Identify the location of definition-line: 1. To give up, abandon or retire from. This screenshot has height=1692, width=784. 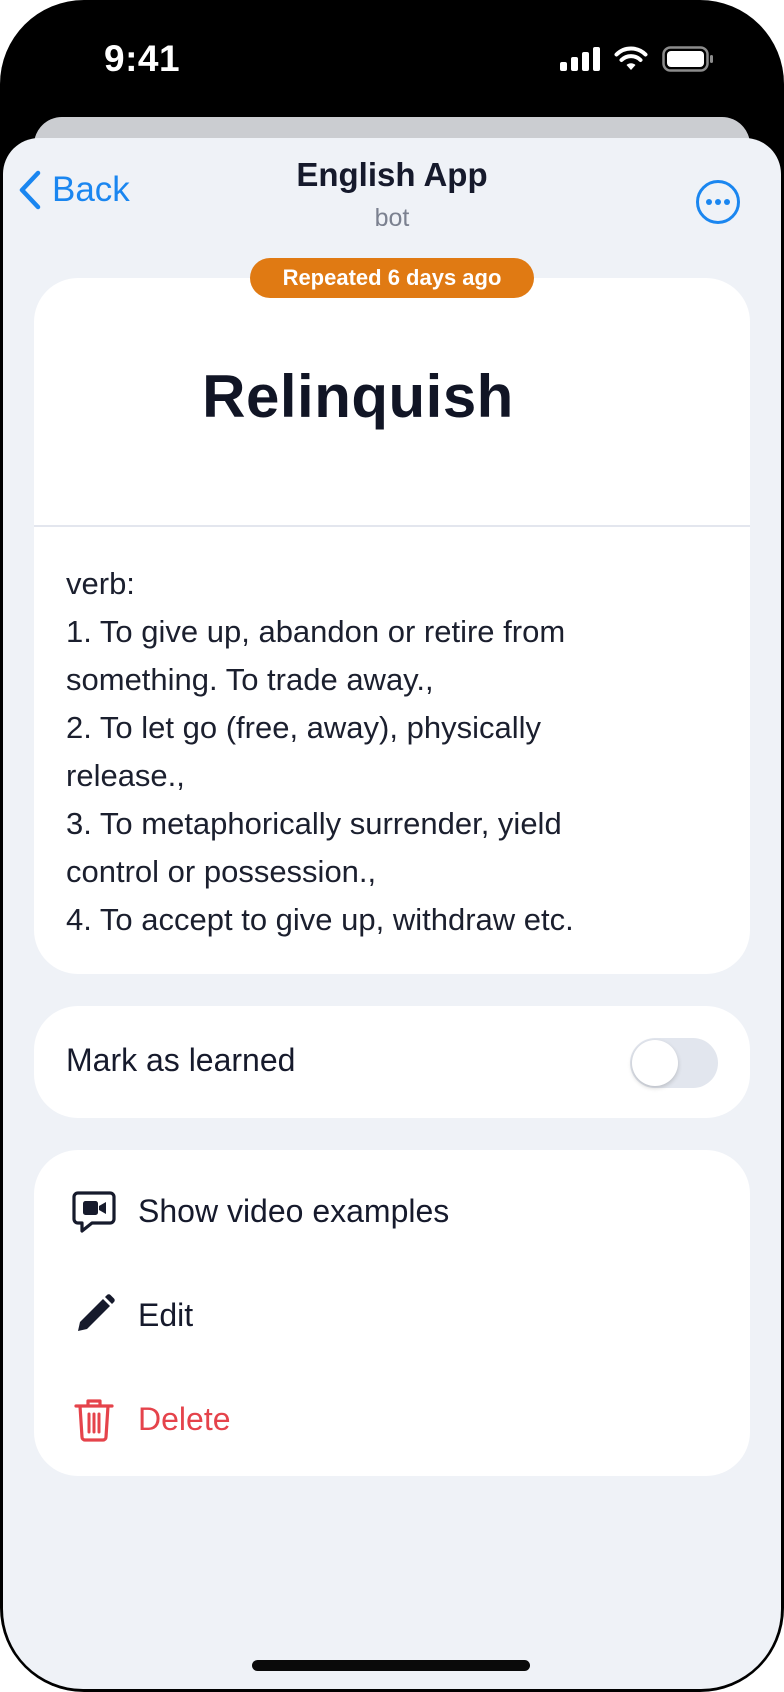
(316, 631).